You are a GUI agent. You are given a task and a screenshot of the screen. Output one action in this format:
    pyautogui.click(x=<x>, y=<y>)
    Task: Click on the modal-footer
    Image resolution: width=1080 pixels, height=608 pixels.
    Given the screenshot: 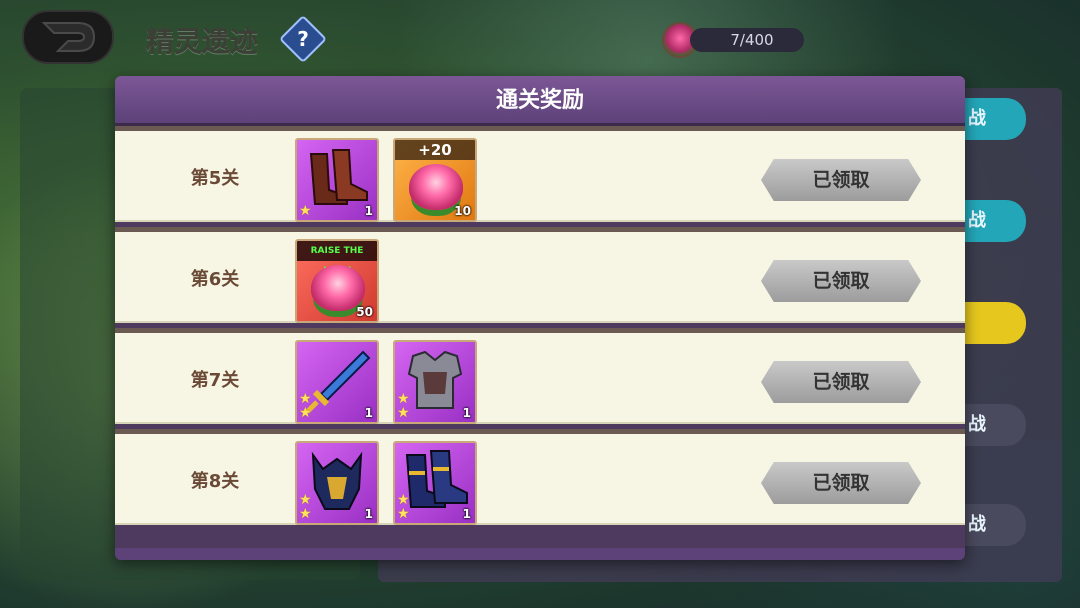 What is the action you would take?
    pyautogui.click(x=540, y=554)
    